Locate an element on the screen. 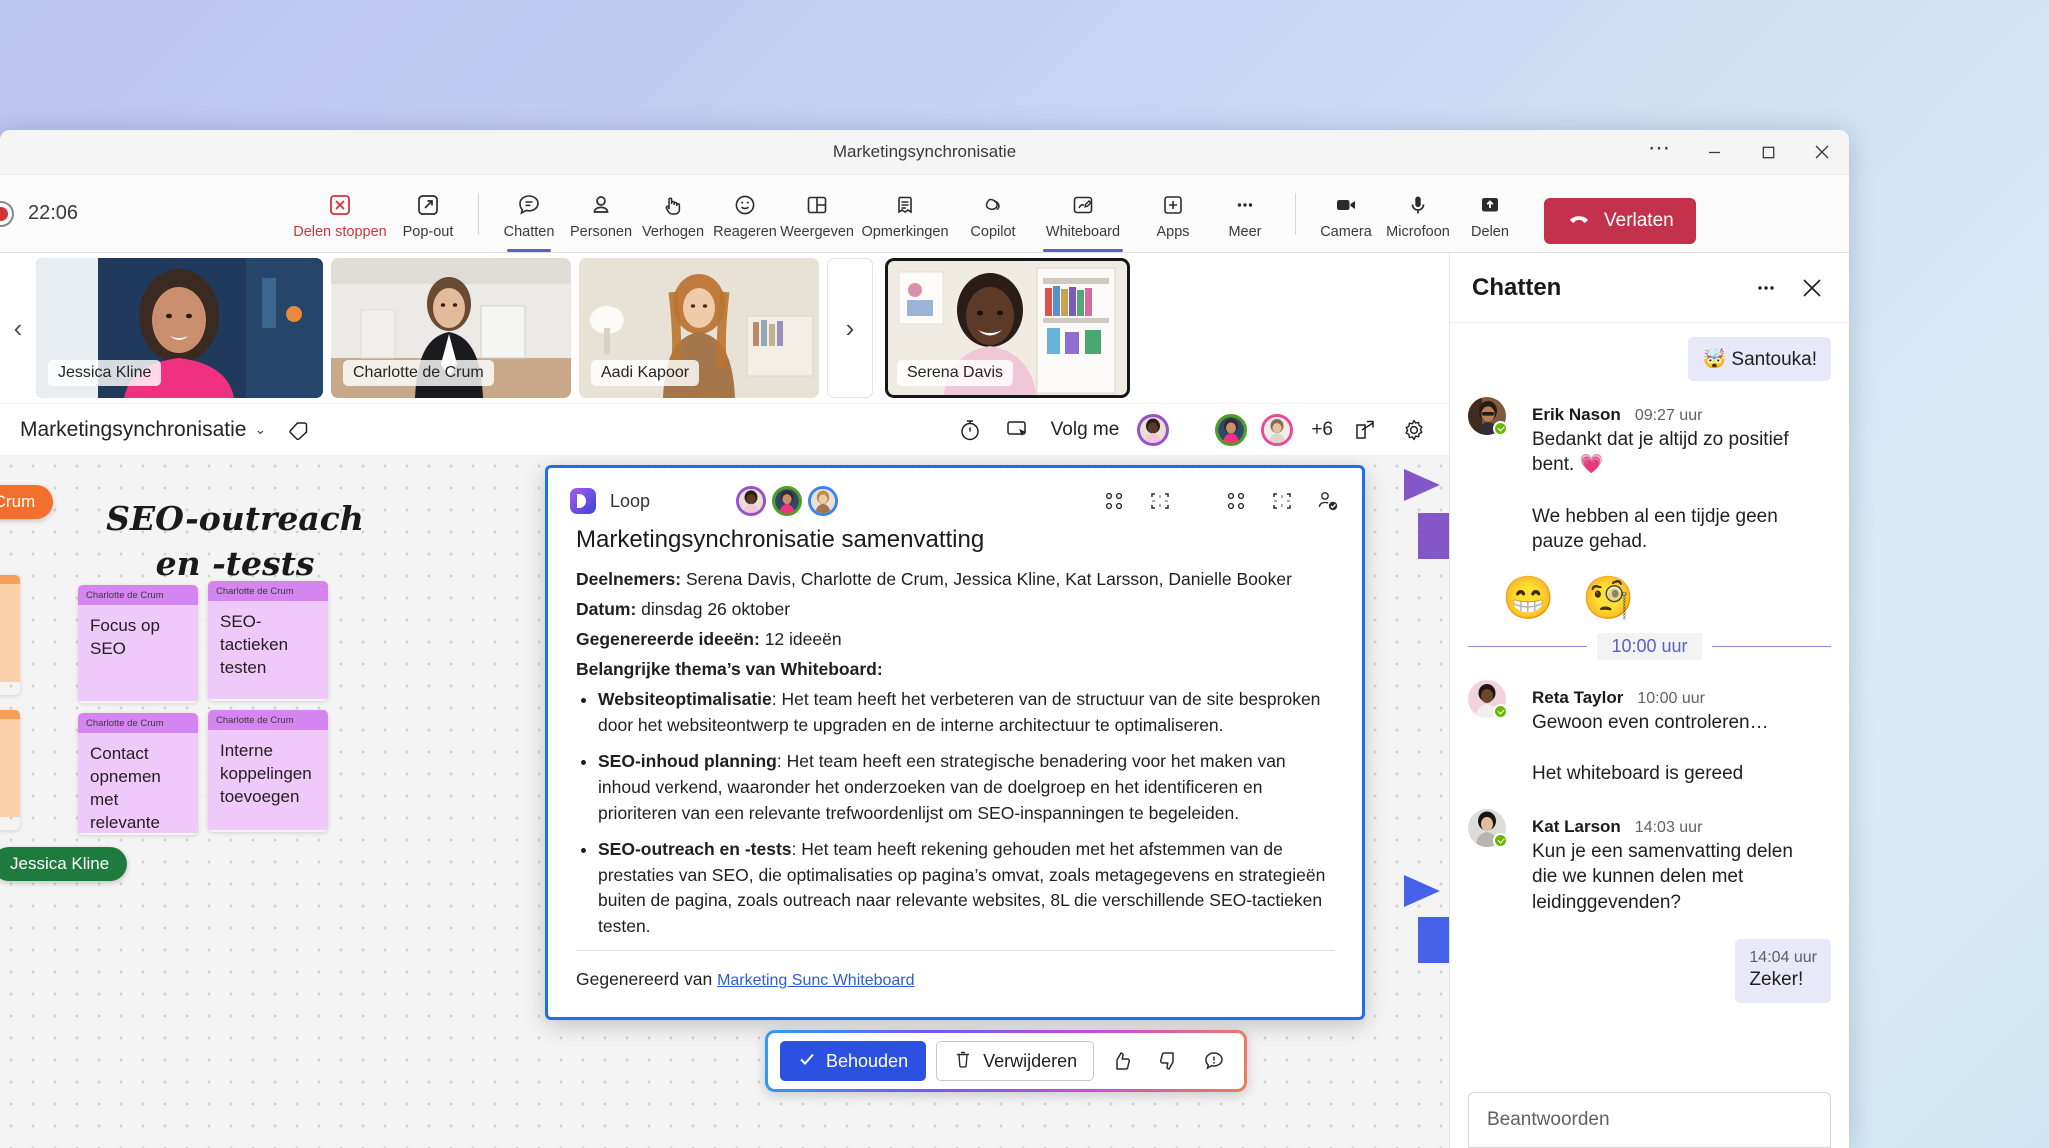  sticky-note-2-author: Charlotte de Crum is located at coordinates (138, 723).